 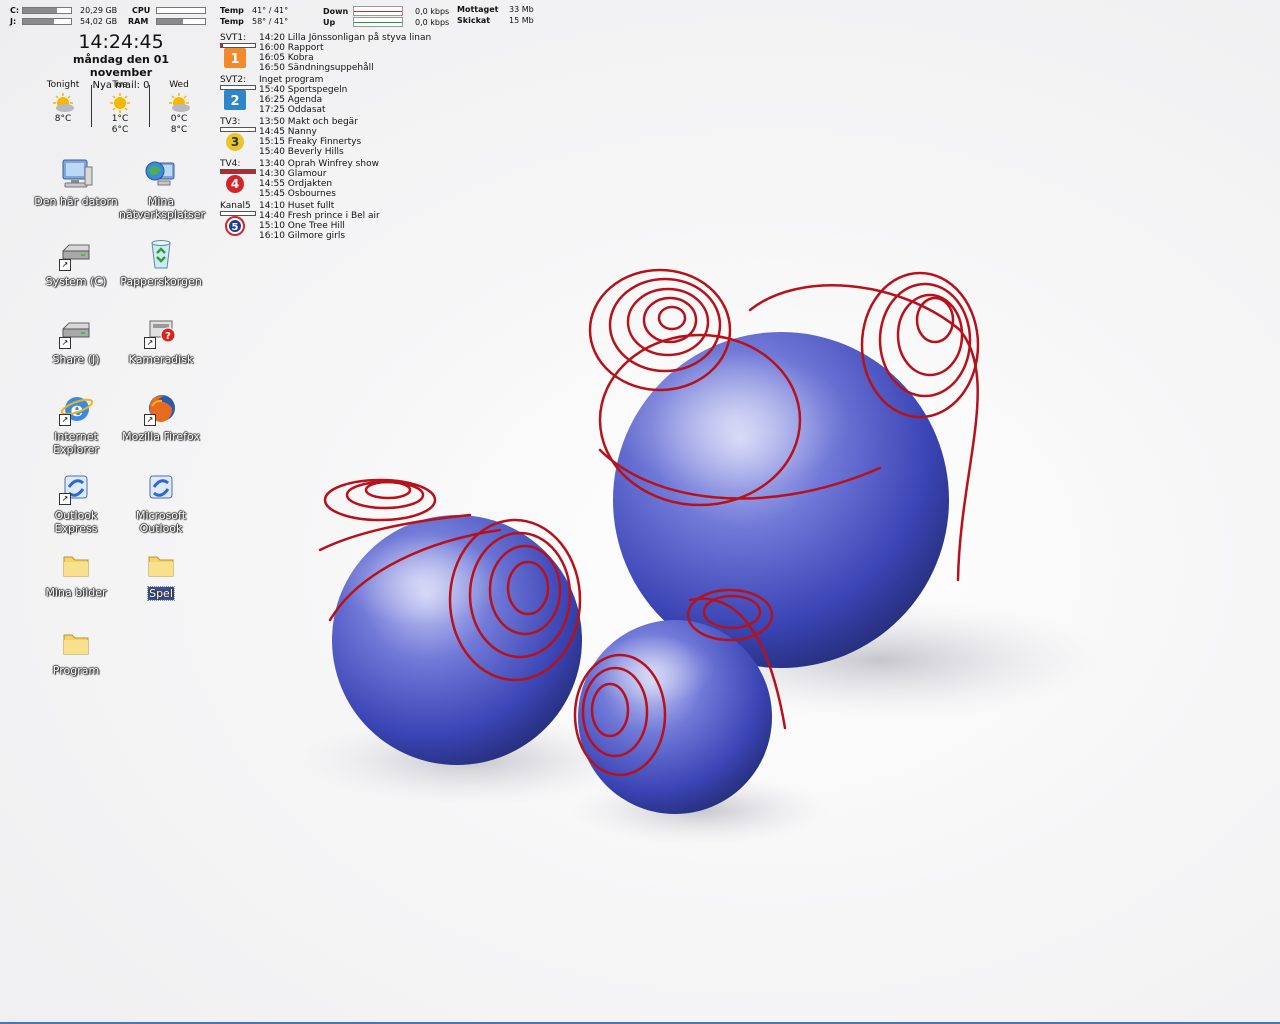 I want to click on svt1-logo-icon: 1, so click(x=235, y=58).